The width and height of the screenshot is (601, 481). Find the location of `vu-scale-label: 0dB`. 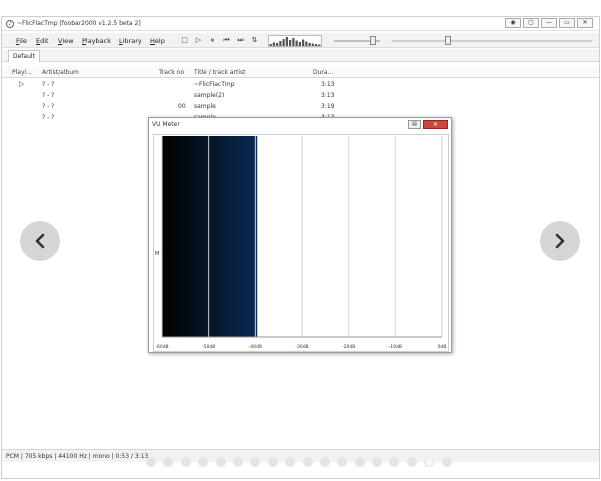

vu-scale-label: 0dB is located at coordinates (442, 347).